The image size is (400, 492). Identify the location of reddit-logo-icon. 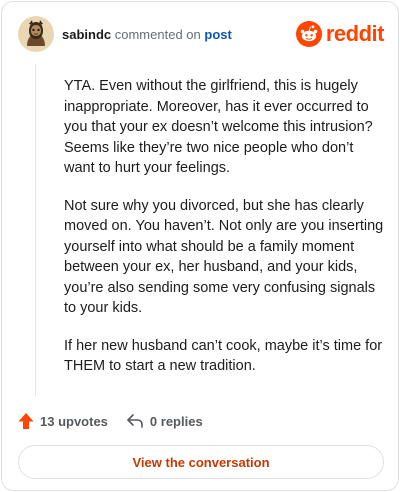
(308, 34).